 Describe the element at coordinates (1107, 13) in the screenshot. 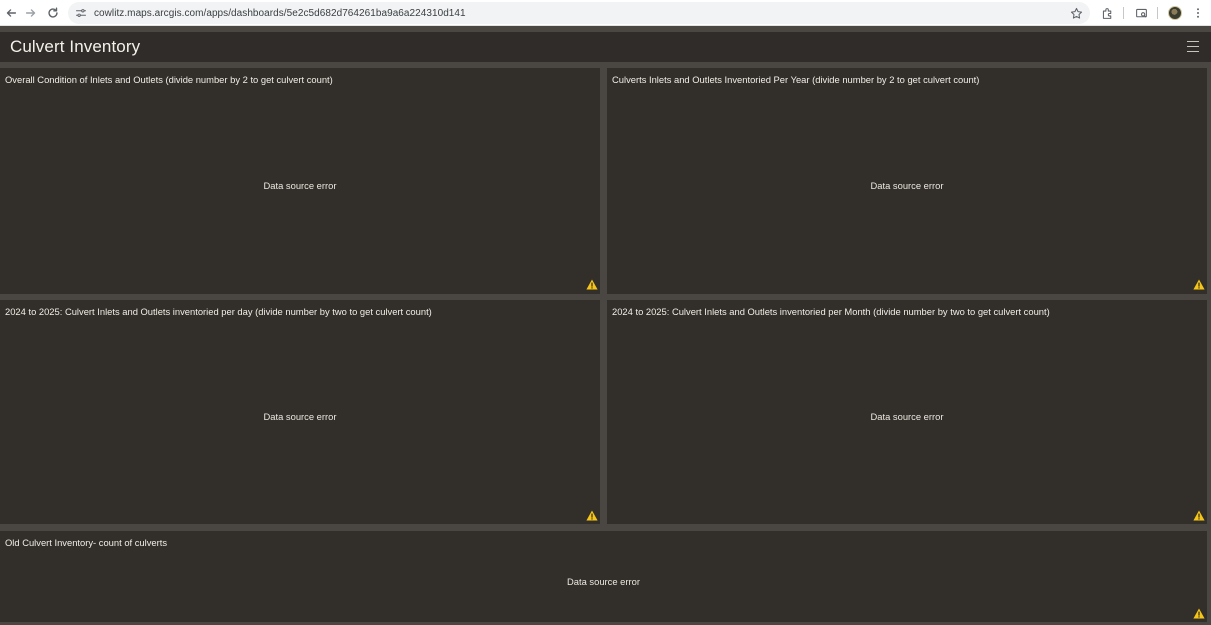

I see `extensions-icon` at that location.